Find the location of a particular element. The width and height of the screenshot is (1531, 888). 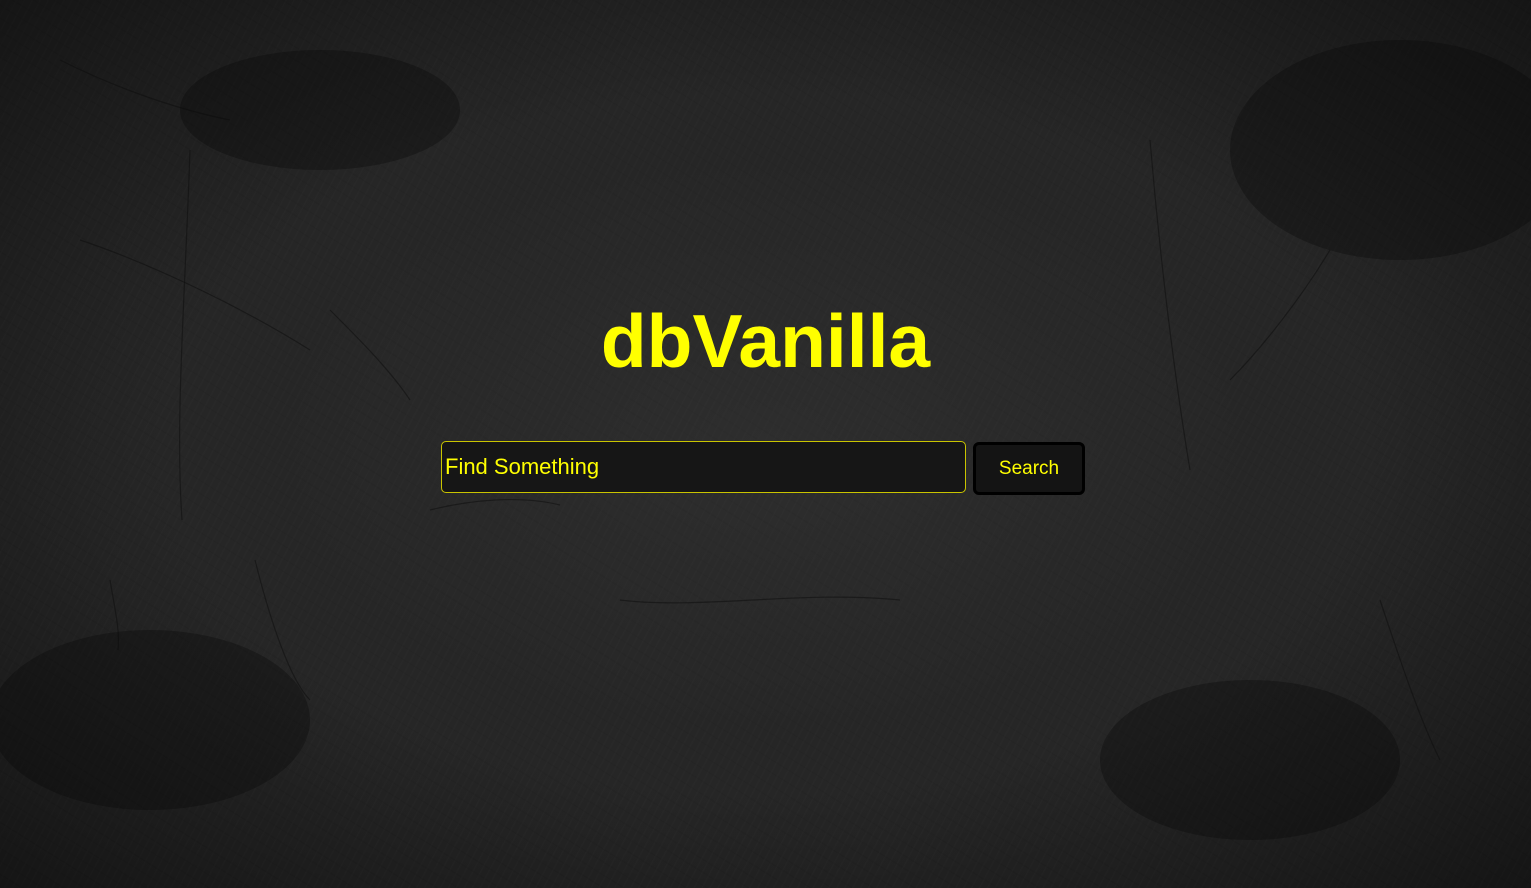

search-button: Search is located at coordinates (1029, 468).